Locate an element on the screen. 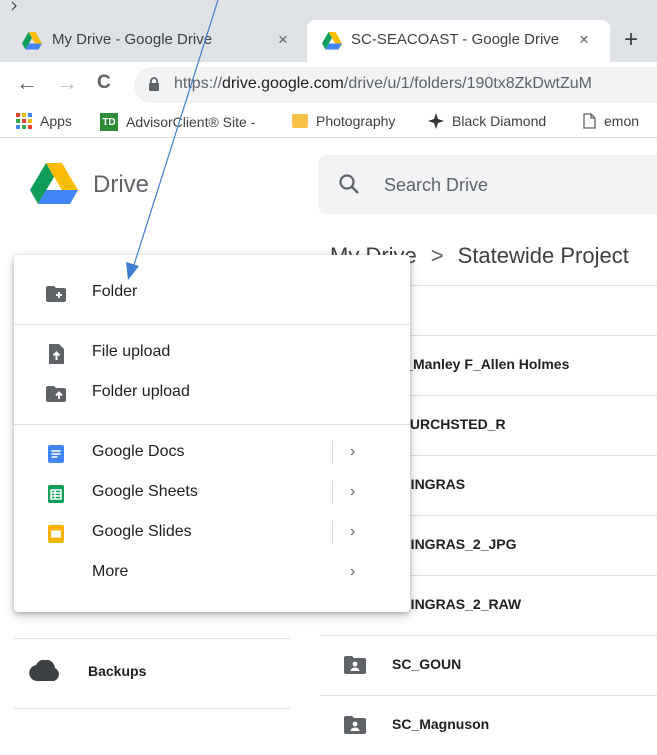 Image resolution: width=657 pixels, height=755 pixels. menu-item-folder: Folder is located at coordinates (212, 293).